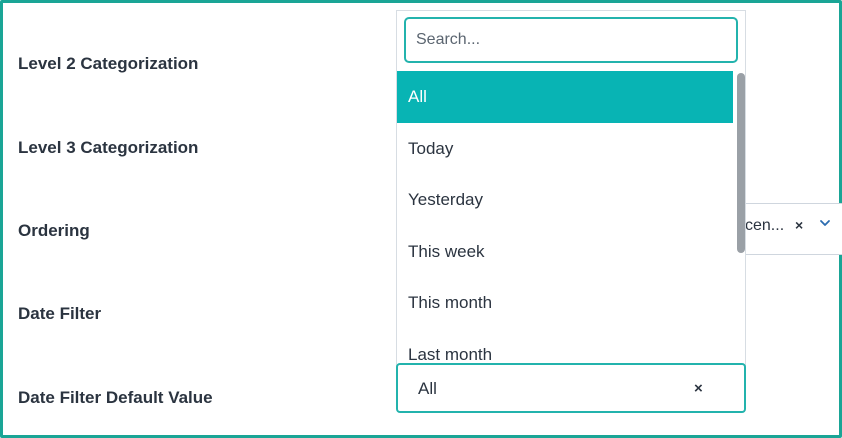 The image size is (842, 438). Describe the element at coordinates (427, 388) in the screenshot. I see `selected-value: All` at that location.